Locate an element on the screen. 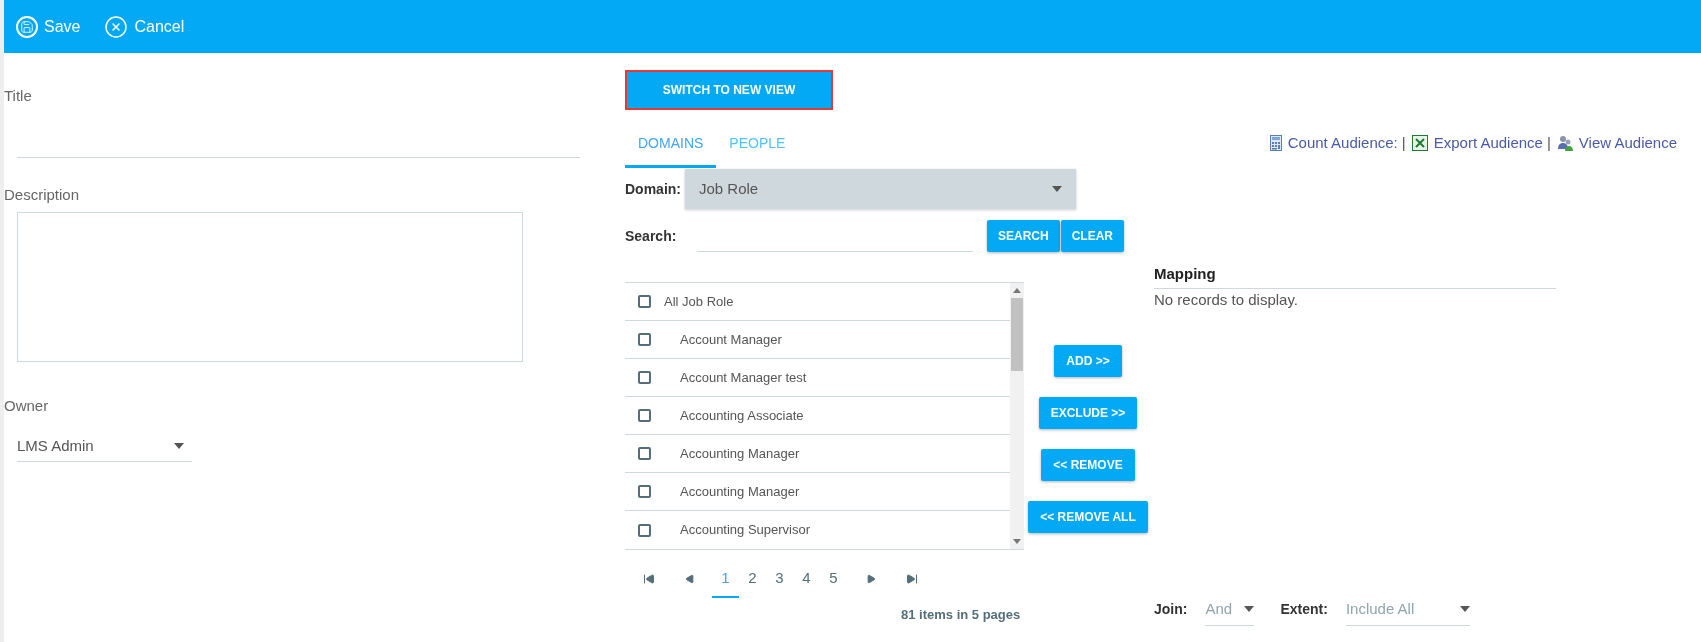 Image resolution: width=1701 pixels, height=642 pixels. scrollbar-thumb is located at coordinates (1017, 334).